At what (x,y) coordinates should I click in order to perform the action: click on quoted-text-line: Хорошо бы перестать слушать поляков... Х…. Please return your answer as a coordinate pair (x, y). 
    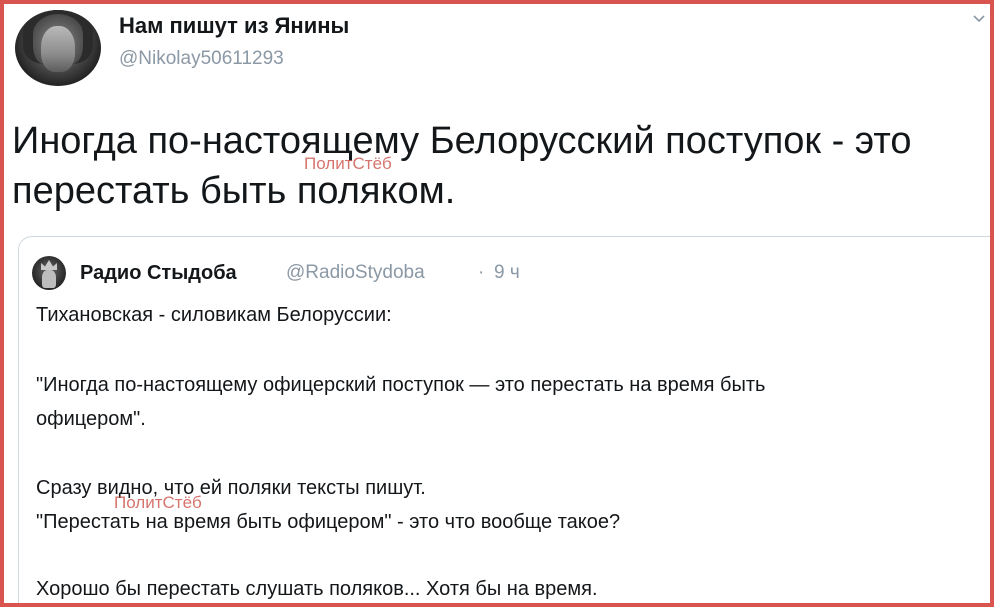
    Looking at the image, I should click on (317, 589).